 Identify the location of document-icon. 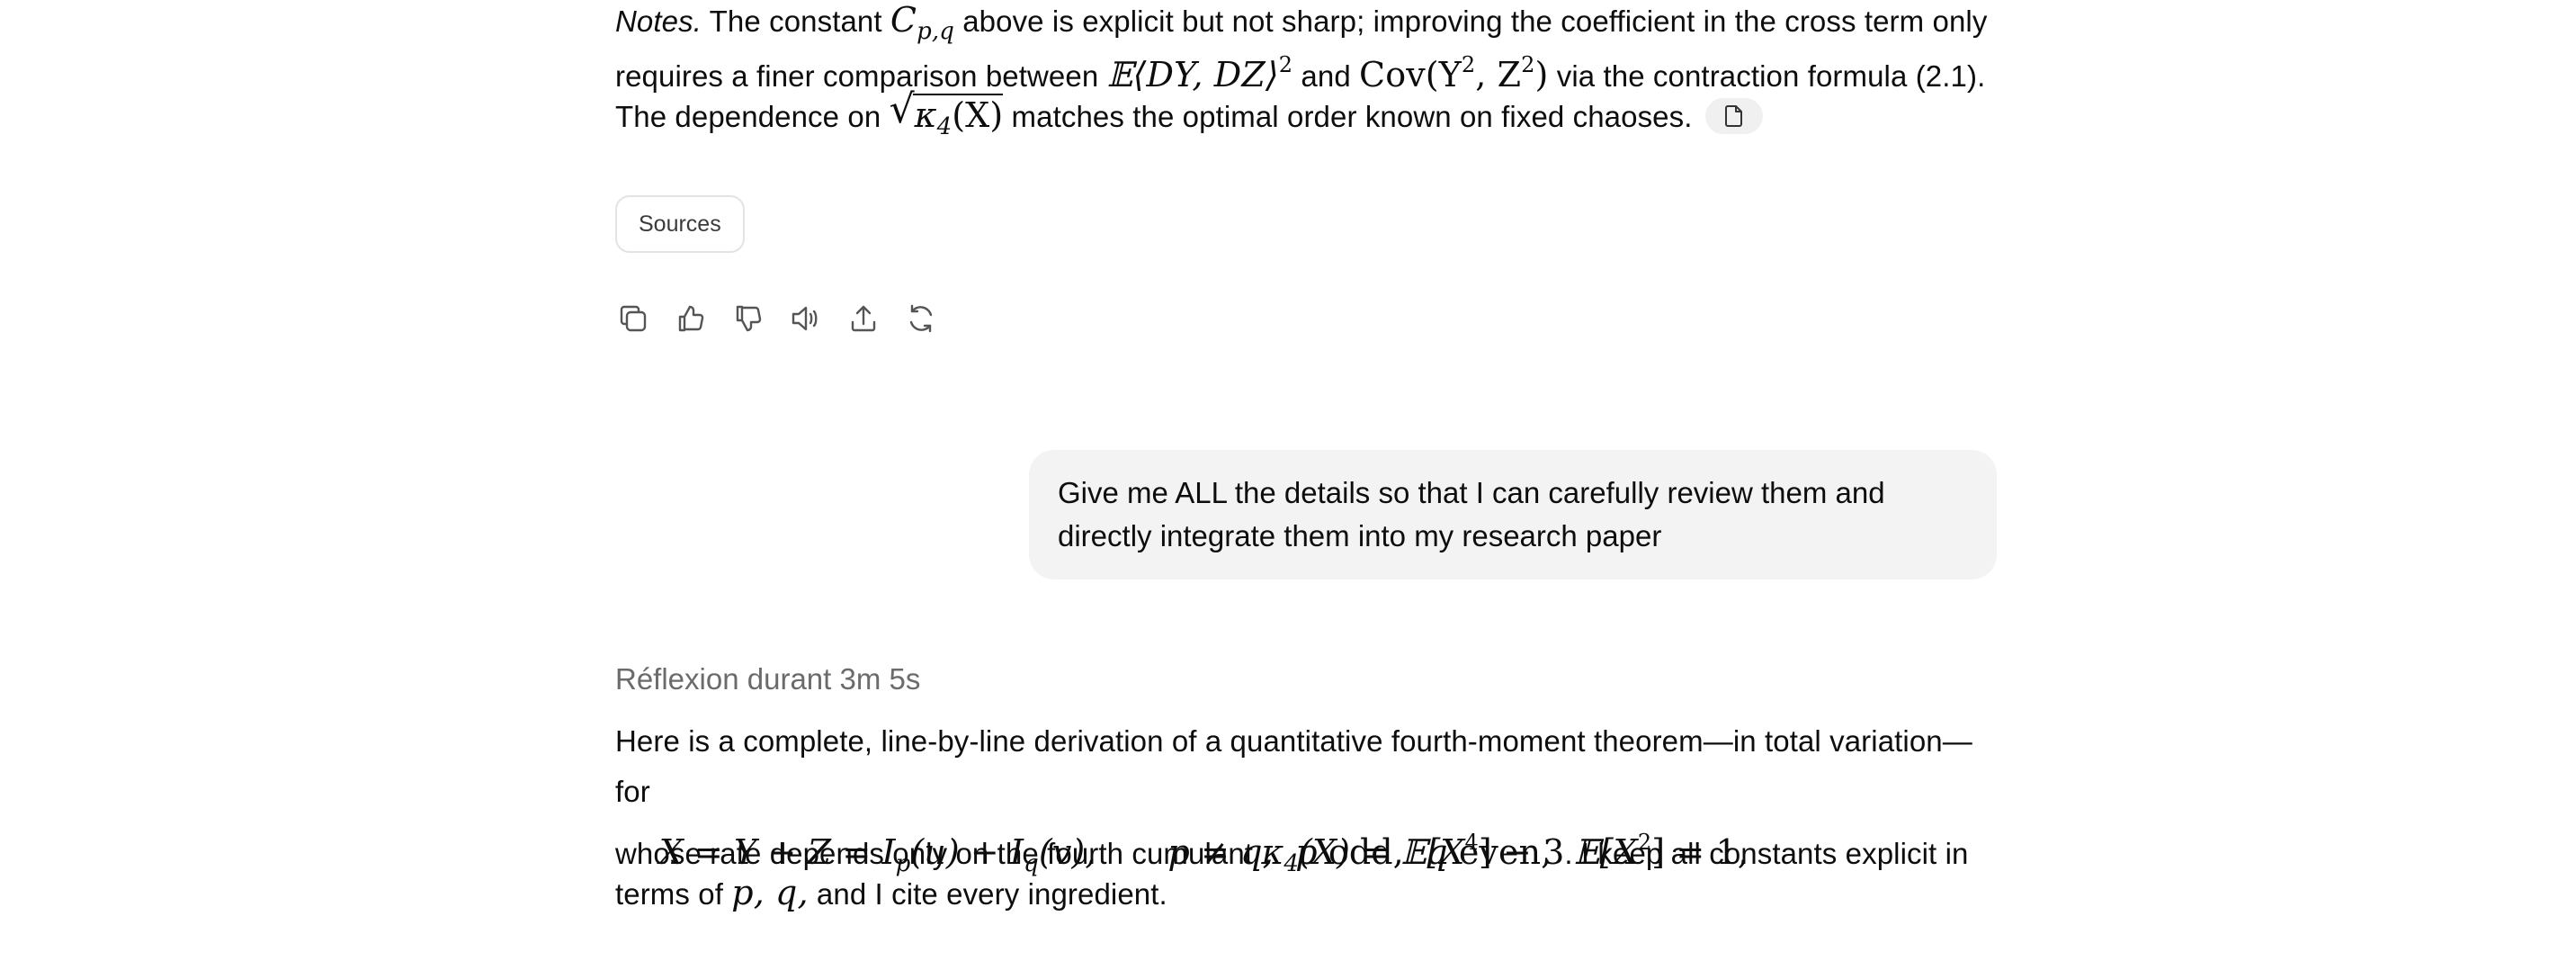
(1733, 116).